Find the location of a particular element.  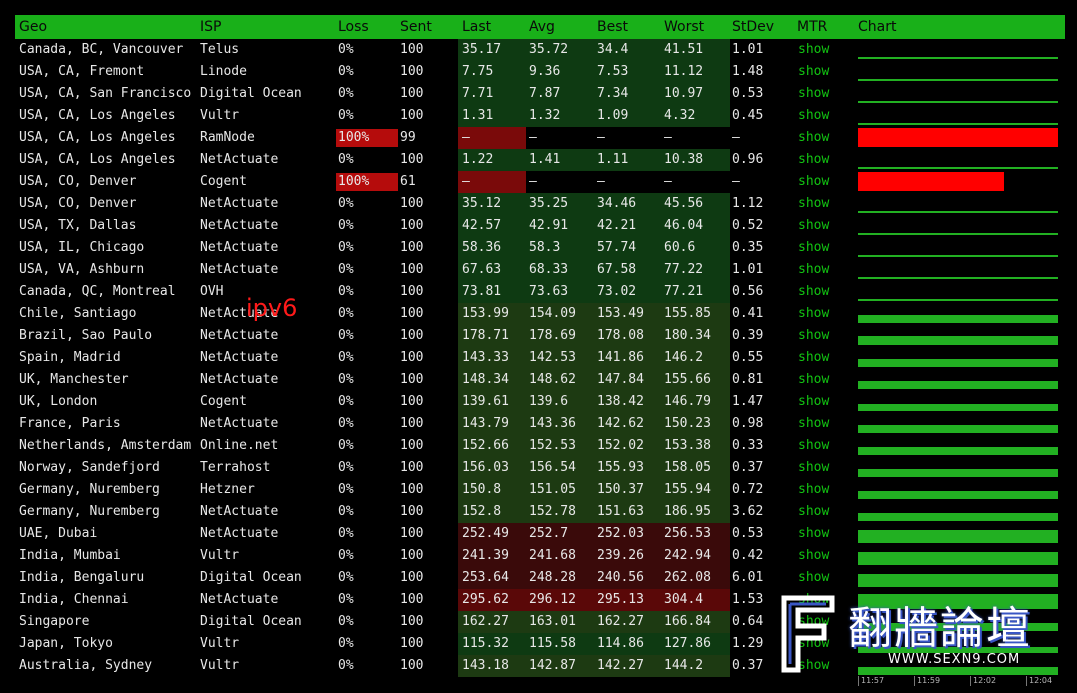

worst-cell: 242.94 is located at coordinates (687, 555).